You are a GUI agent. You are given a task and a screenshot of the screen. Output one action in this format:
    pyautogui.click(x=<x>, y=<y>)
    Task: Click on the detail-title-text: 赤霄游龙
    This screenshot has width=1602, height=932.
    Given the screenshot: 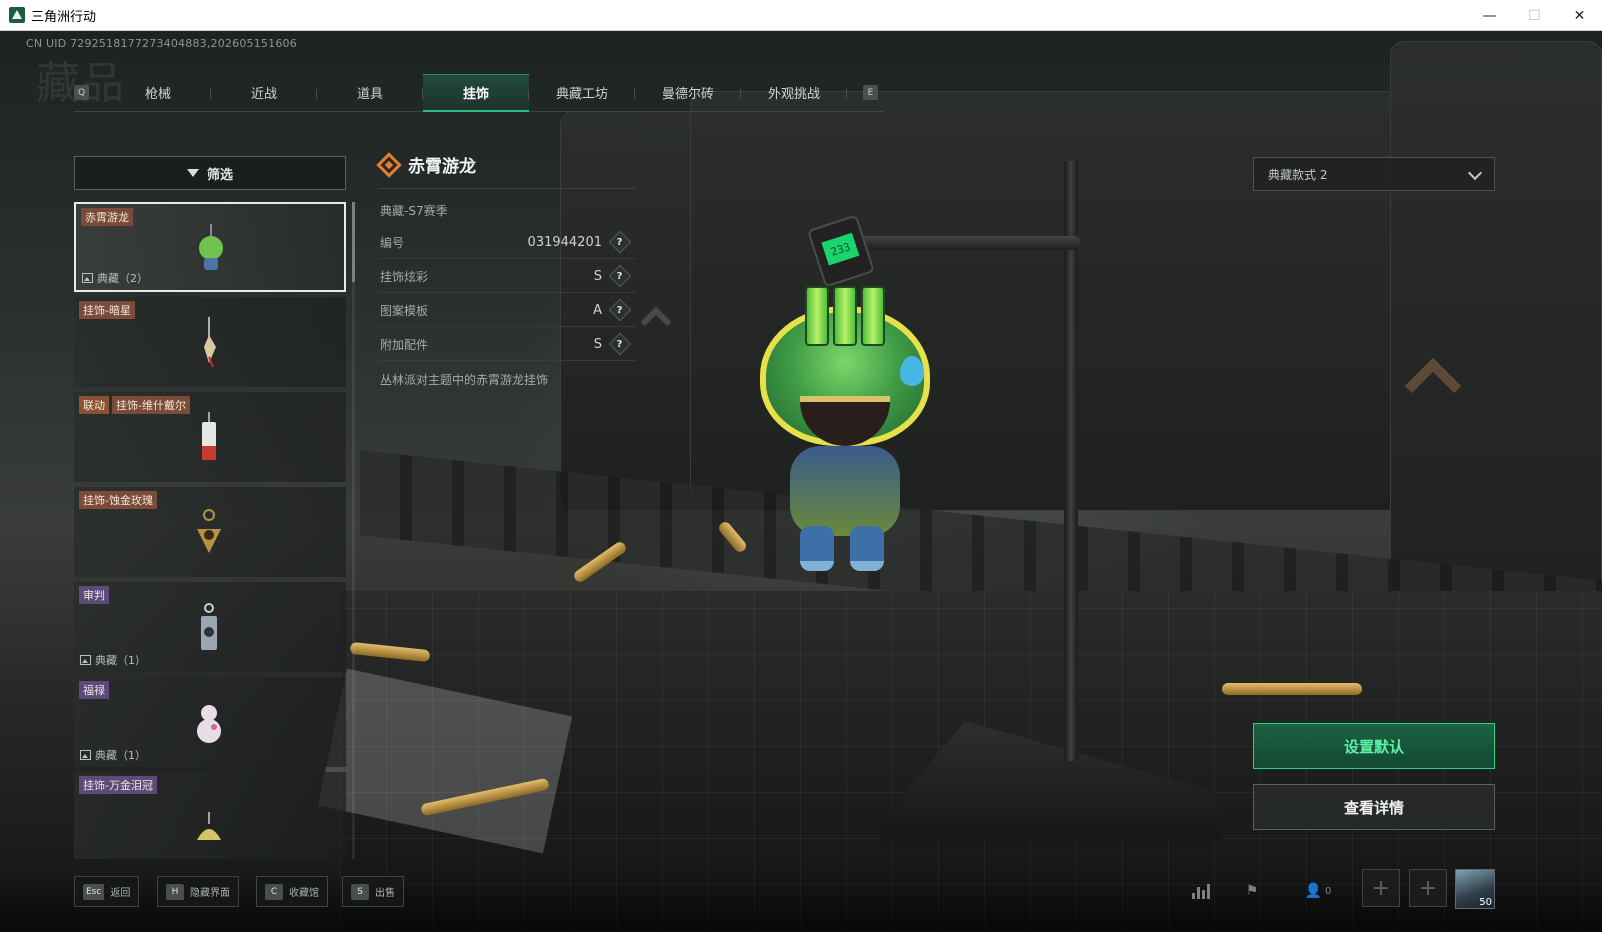 What is the action you would take?
    pyautogui.click(x=442, y=167)
    